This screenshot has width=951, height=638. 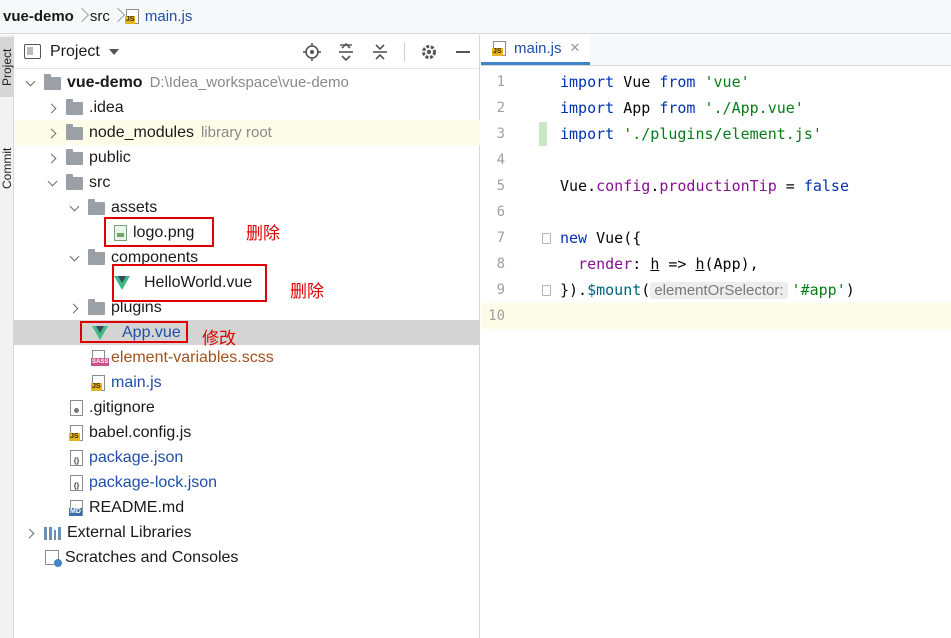 I want to click on image-file-icon, so click(x=120, y=232).